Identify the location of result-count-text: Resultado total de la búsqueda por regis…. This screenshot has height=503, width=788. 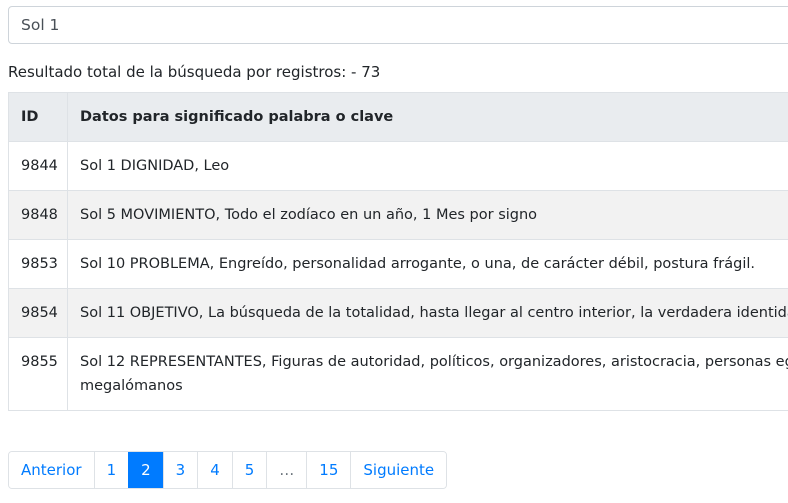
(194, 72).